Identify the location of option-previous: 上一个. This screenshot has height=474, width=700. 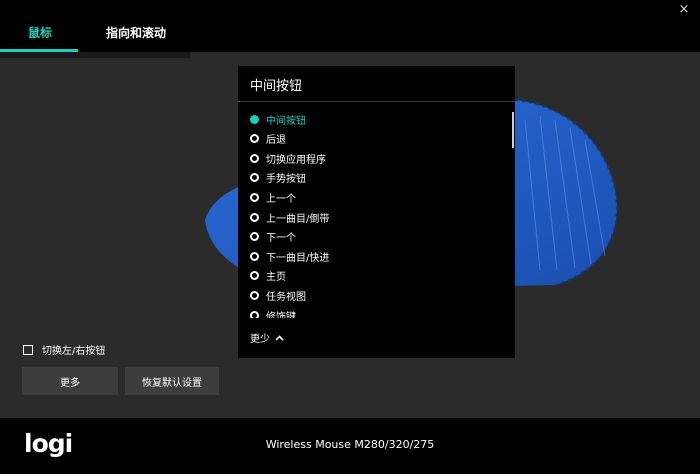
(273, 197).